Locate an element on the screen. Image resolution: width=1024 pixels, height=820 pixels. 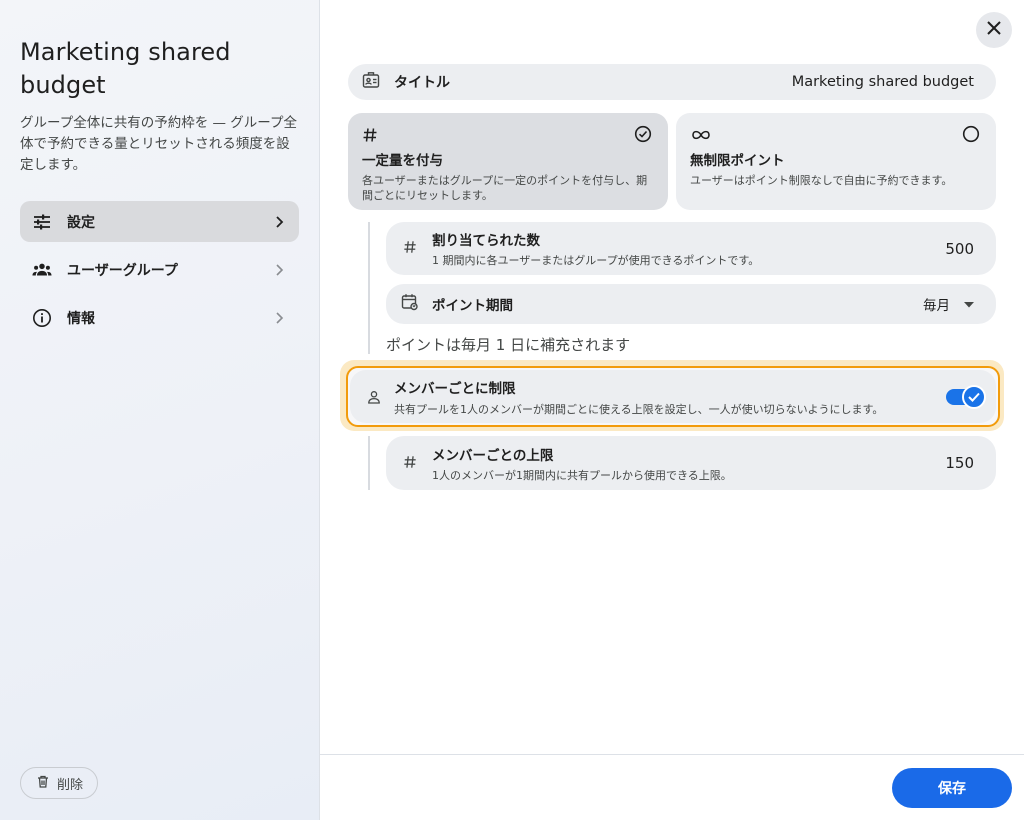
title-field: タイトル Marketing shared budget is located at coordinates (672, 82).